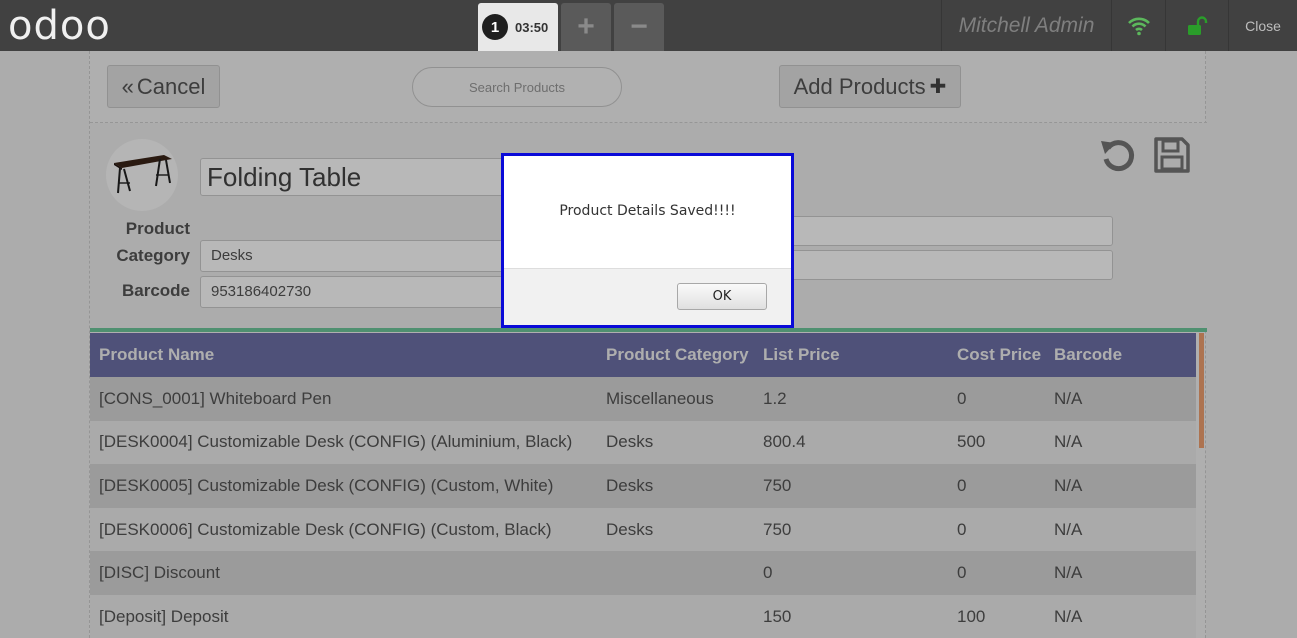 The height and width of the screenshot is (638, 1297). I want to click on close-button: Close, so click(1262, 25).